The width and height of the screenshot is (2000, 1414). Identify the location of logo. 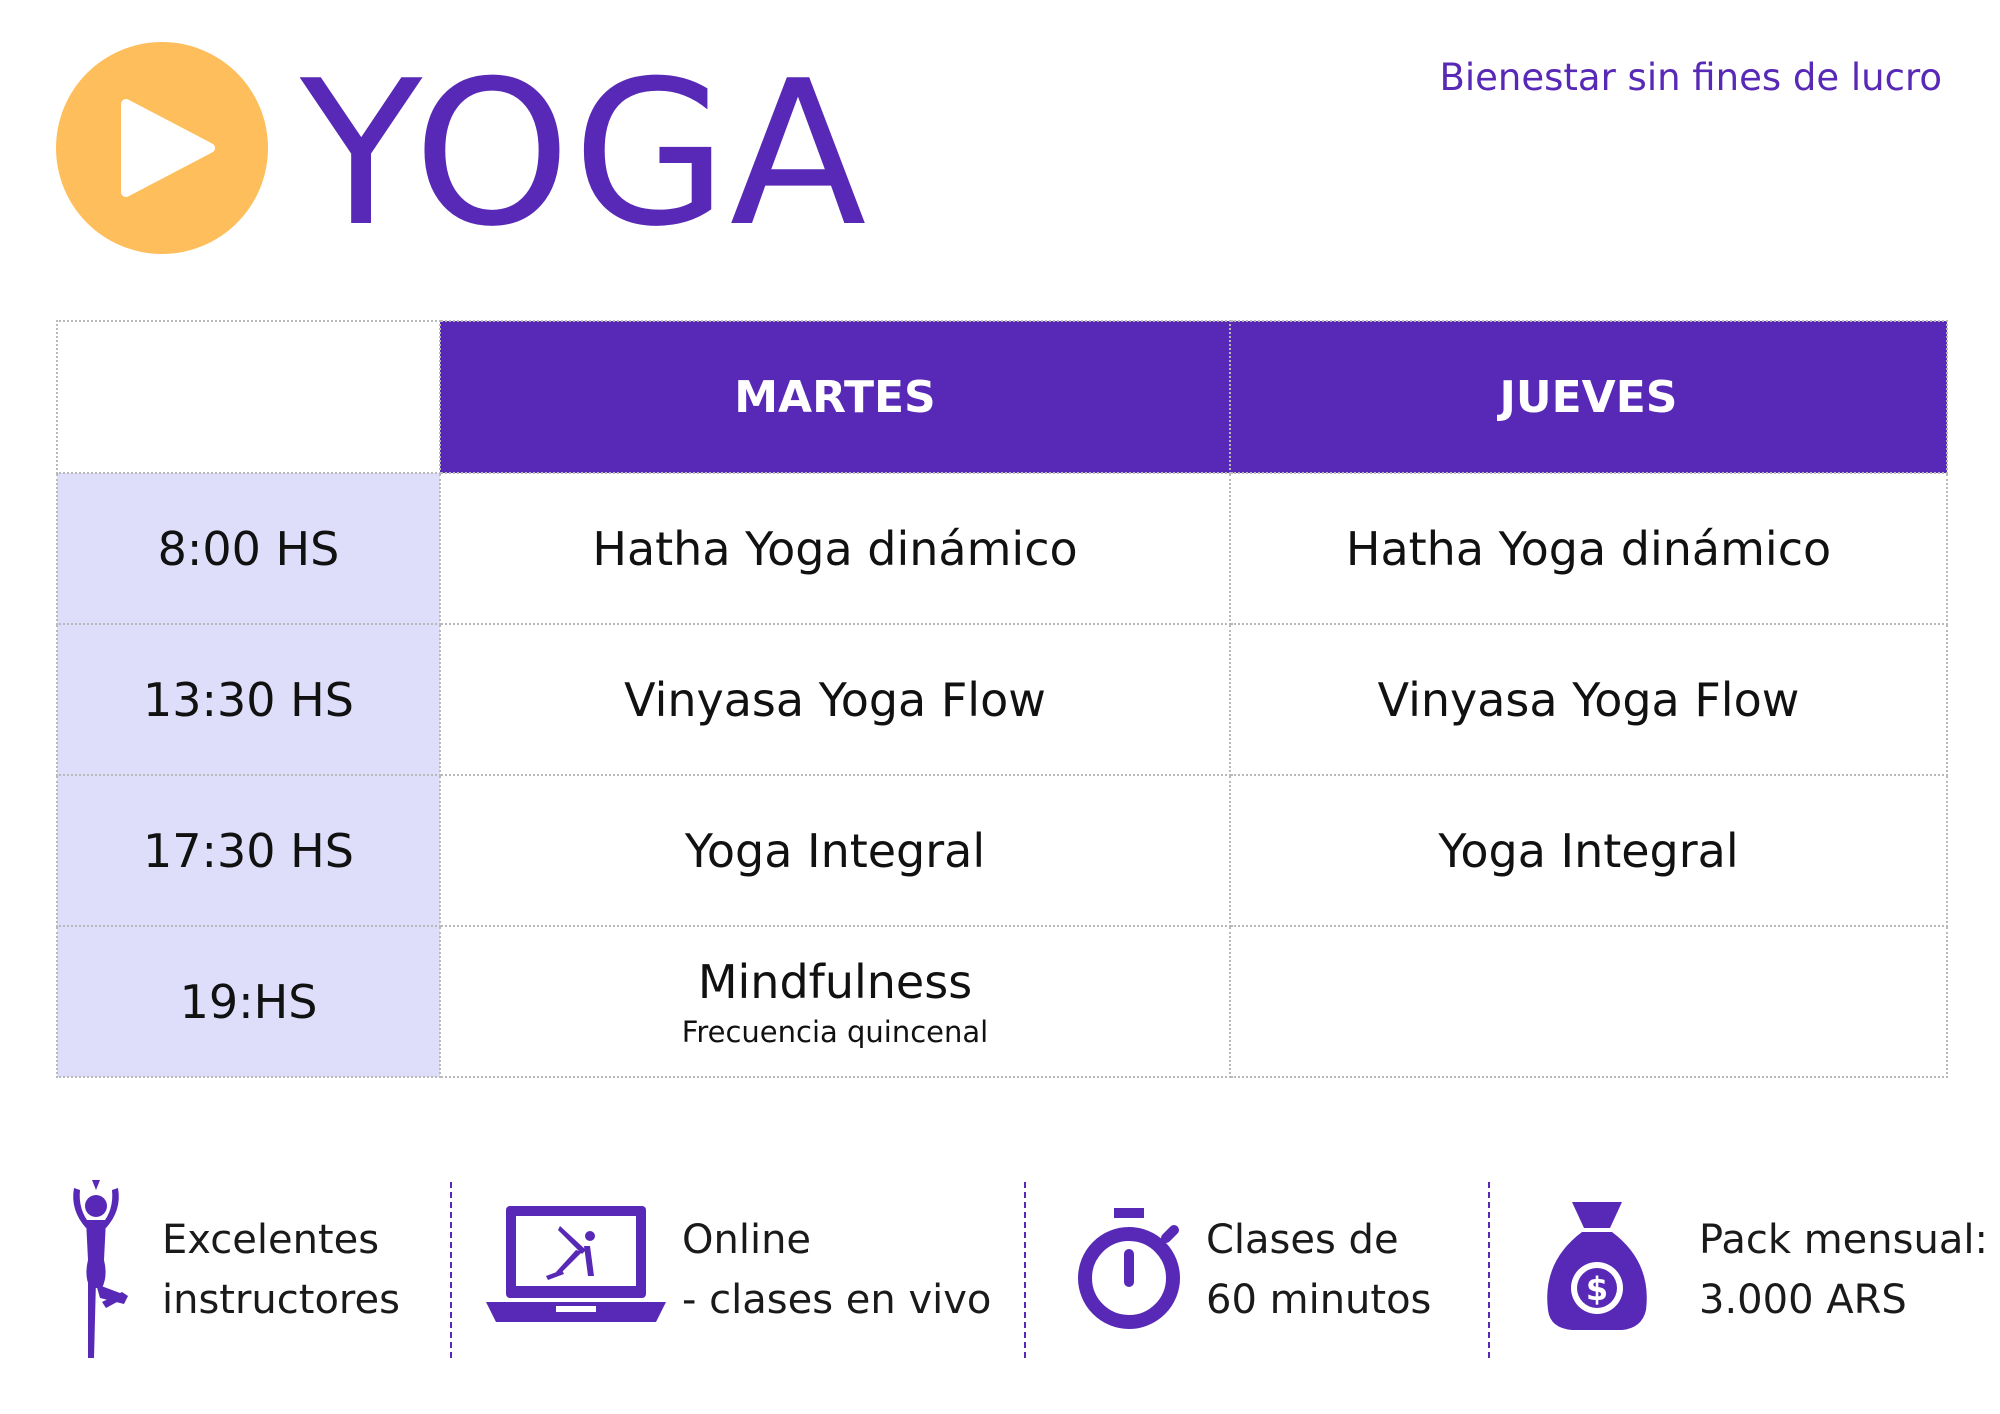
(162, 148).